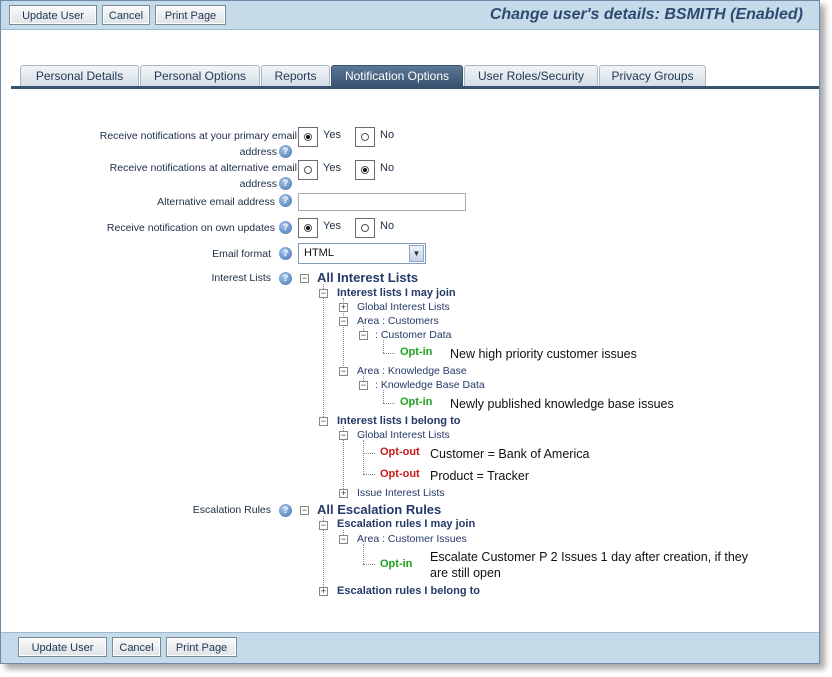 This screenshot has width=832, height=677. What do you see at coordinates (403, 435) in the screenshot?
I see `global-interest-lists-belong-node: Global Interest Lists` at bounding box center [403, 435].